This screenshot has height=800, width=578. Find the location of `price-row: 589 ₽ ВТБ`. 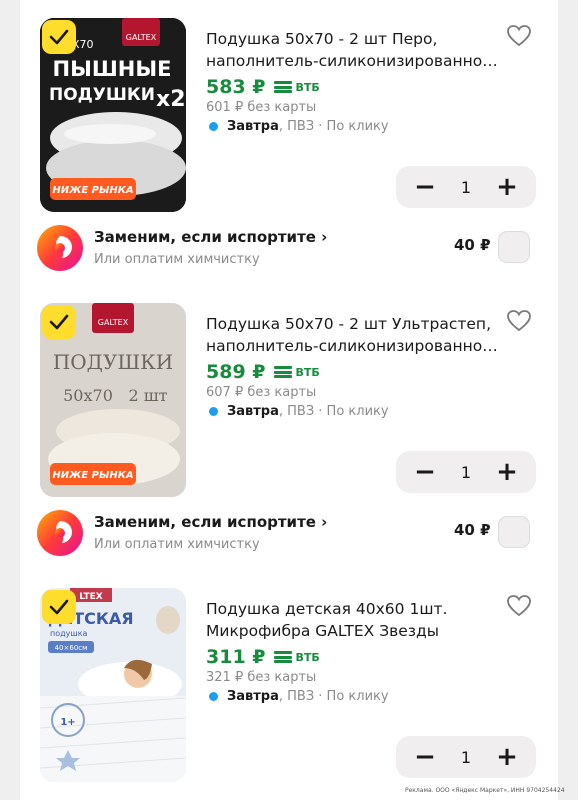

price-row: 589 ₽ ВТБ is located at coordinates (263, 372).